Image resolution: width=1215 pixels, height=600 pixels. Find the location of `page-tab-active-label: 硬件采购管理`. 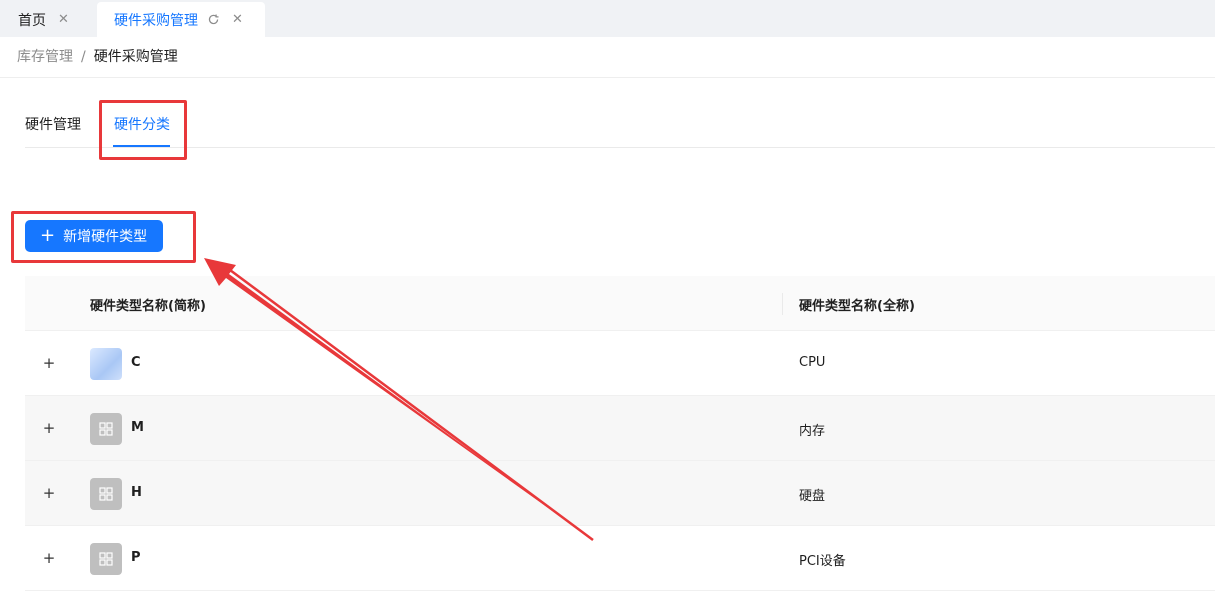

page-tab-active-label: 硬件采购管理 is located at coordinates (156, 20).